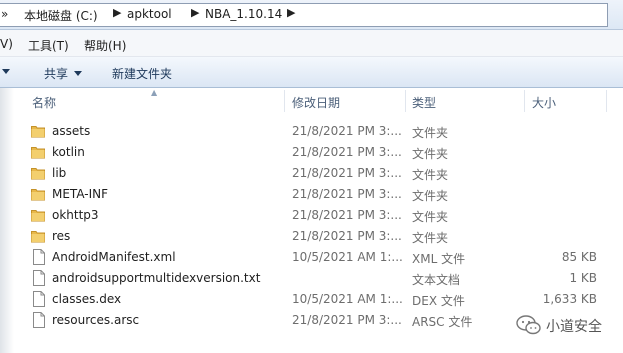  What do you see at coordinates (304, 15) in the screenshot?
I see `breadcrumb: » 本地磁盘 (C:) ▶ apktool ▶ NBA_1.10.14 ▶` at bounding box center [304, 15].